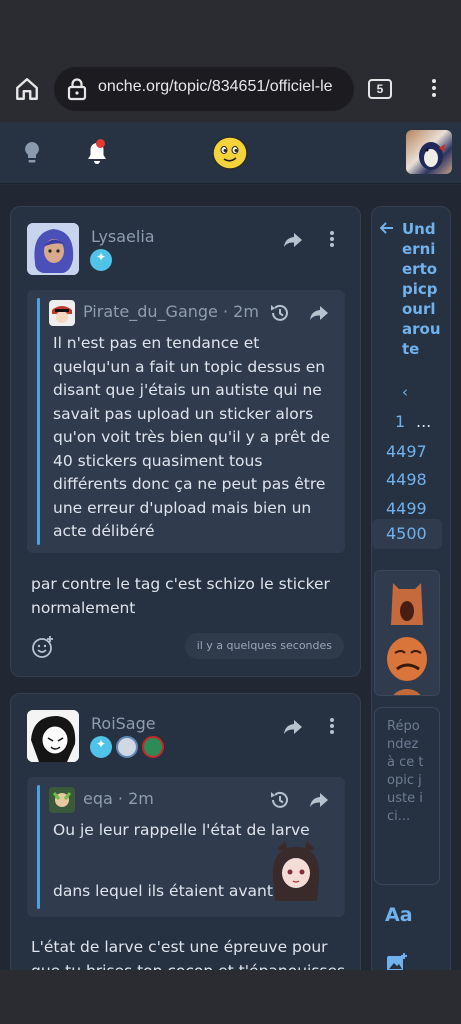 Image resolution: width=461 pixels, height=1024 pixels. I want to click on page-link-current: 4500, so click(407, 534).